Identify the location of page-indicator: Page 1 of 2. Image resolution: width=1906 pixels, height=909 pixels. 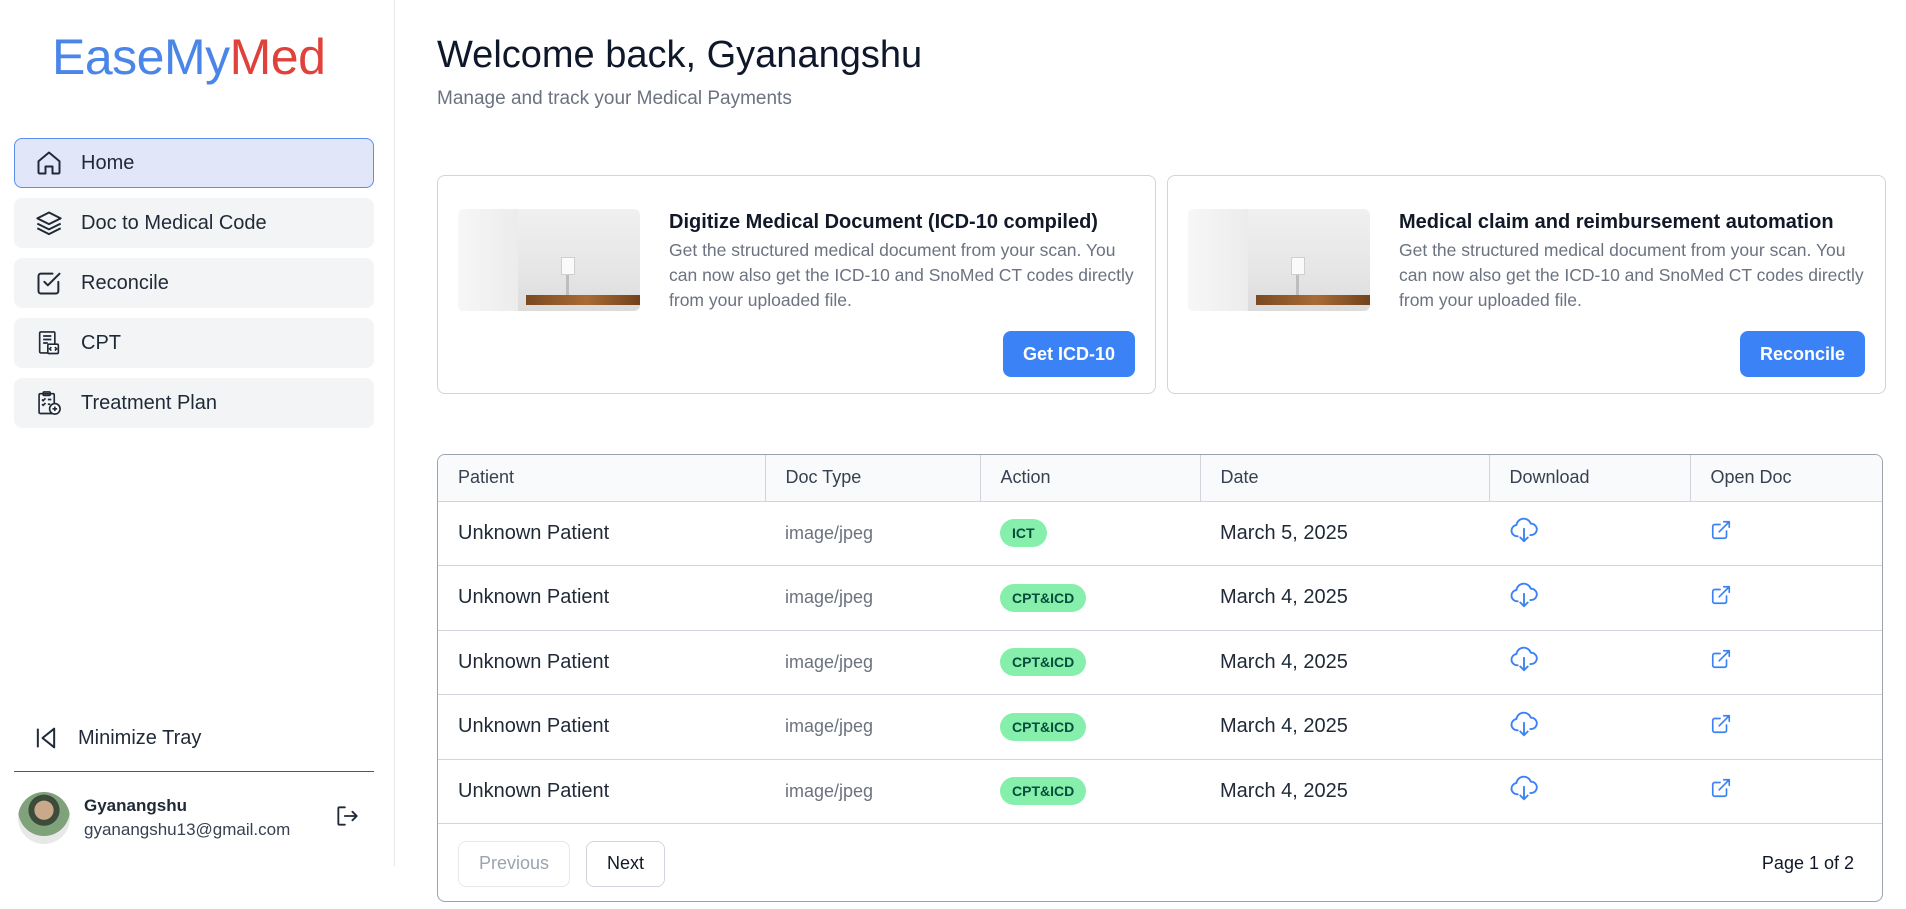
(1807, 863).